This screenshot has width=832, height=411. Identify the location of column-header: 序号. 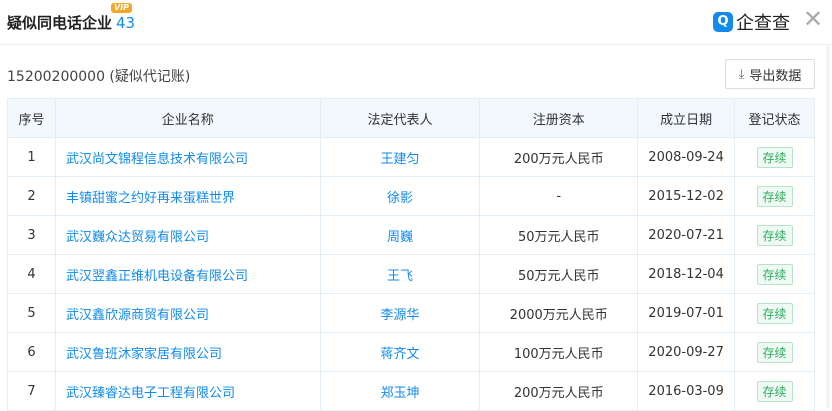
(31, 118).